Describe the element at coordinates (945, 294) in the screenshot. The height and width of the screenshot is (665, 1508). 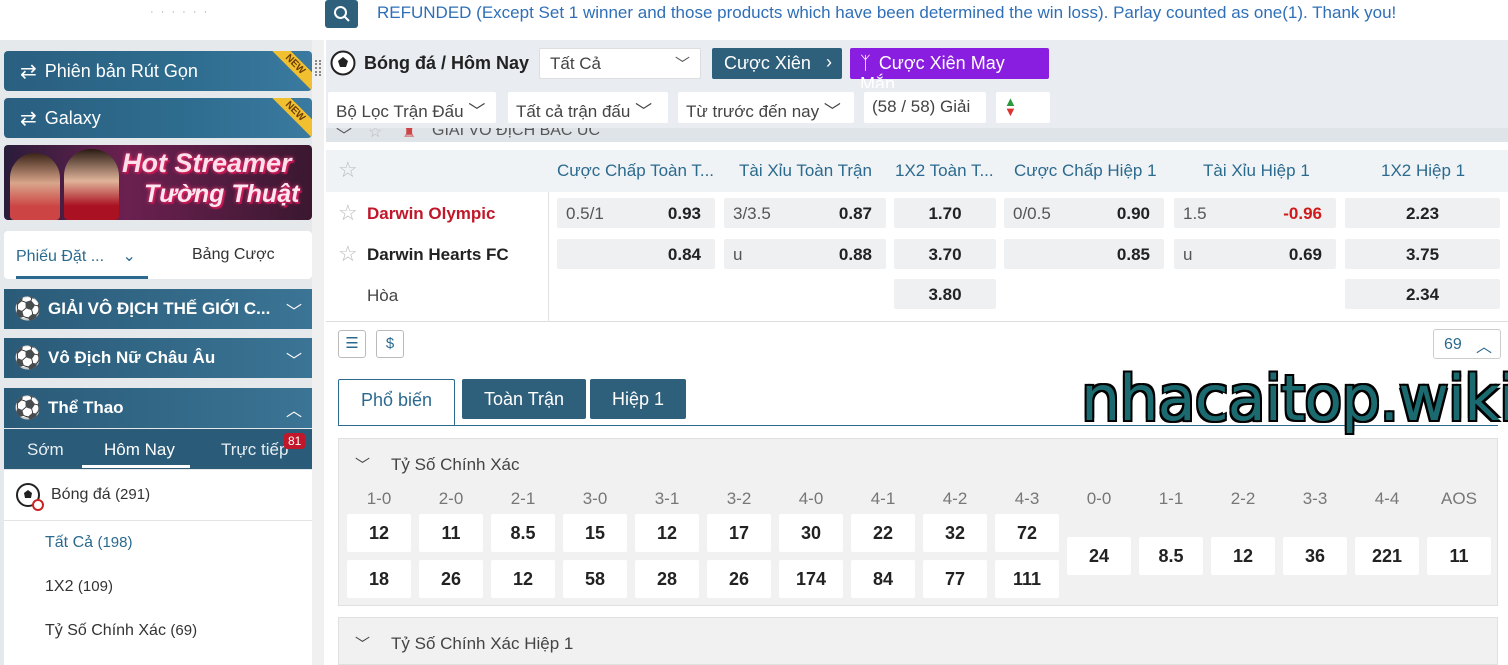
I see `odds-cell: 3.80` at that location.